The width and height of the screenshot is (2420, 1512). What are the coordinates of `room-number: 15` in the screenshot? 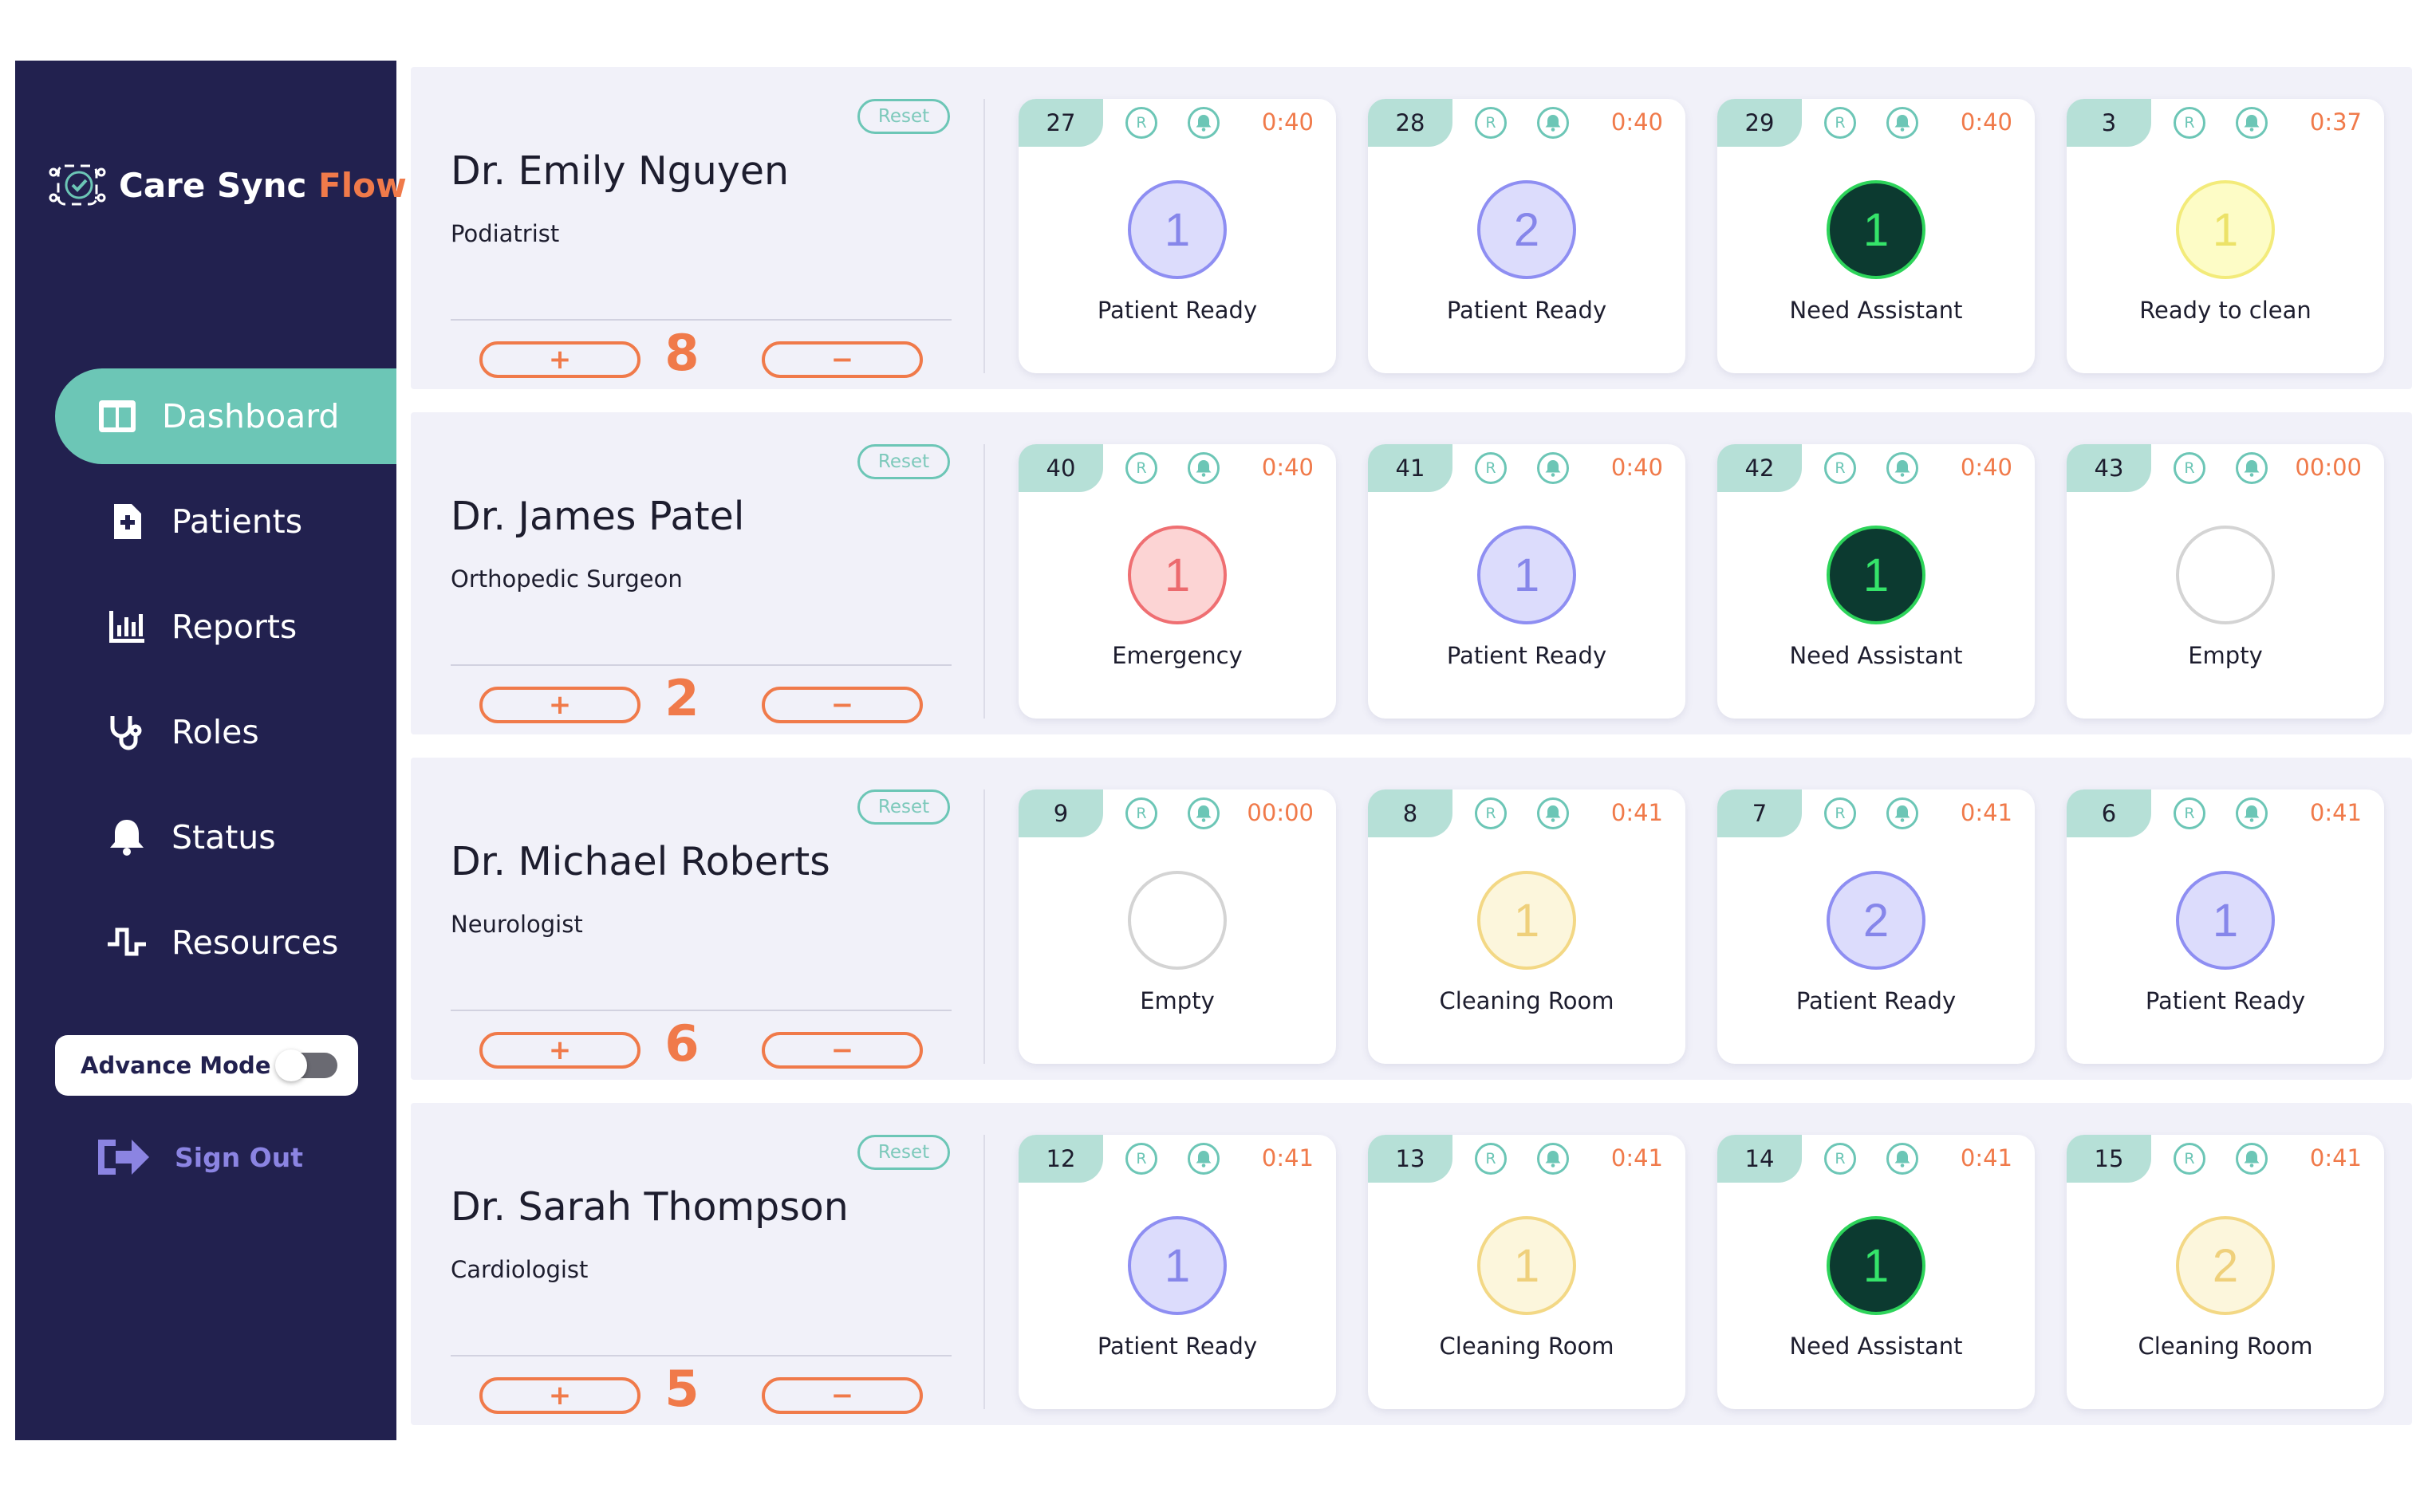 It's located at (2109, 1159).